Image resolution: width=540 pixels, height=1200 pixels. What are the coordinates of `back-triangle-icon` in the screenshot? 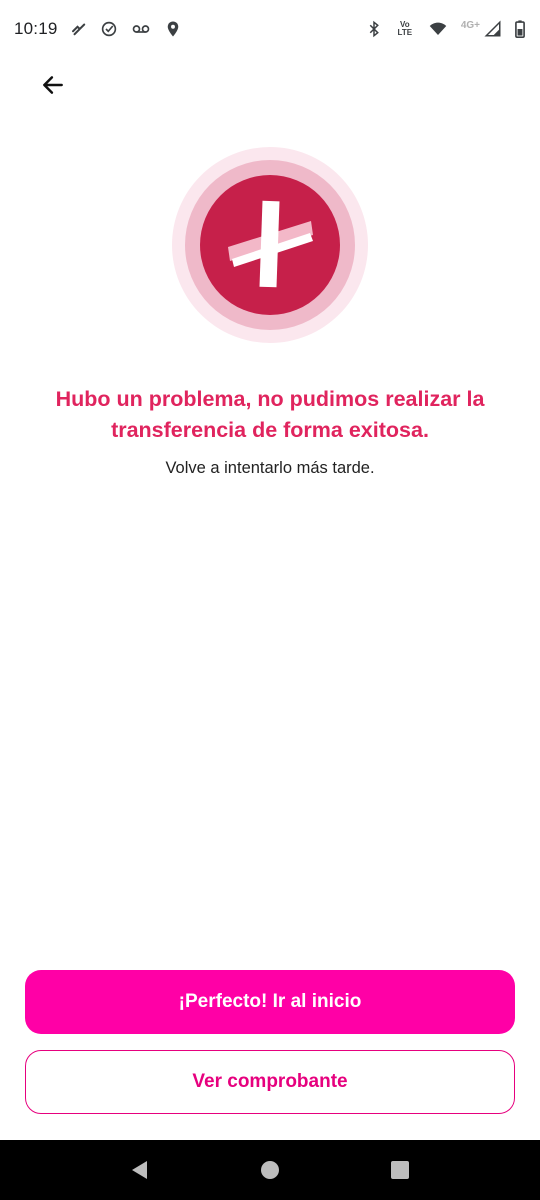 It's located at (140, 1170).